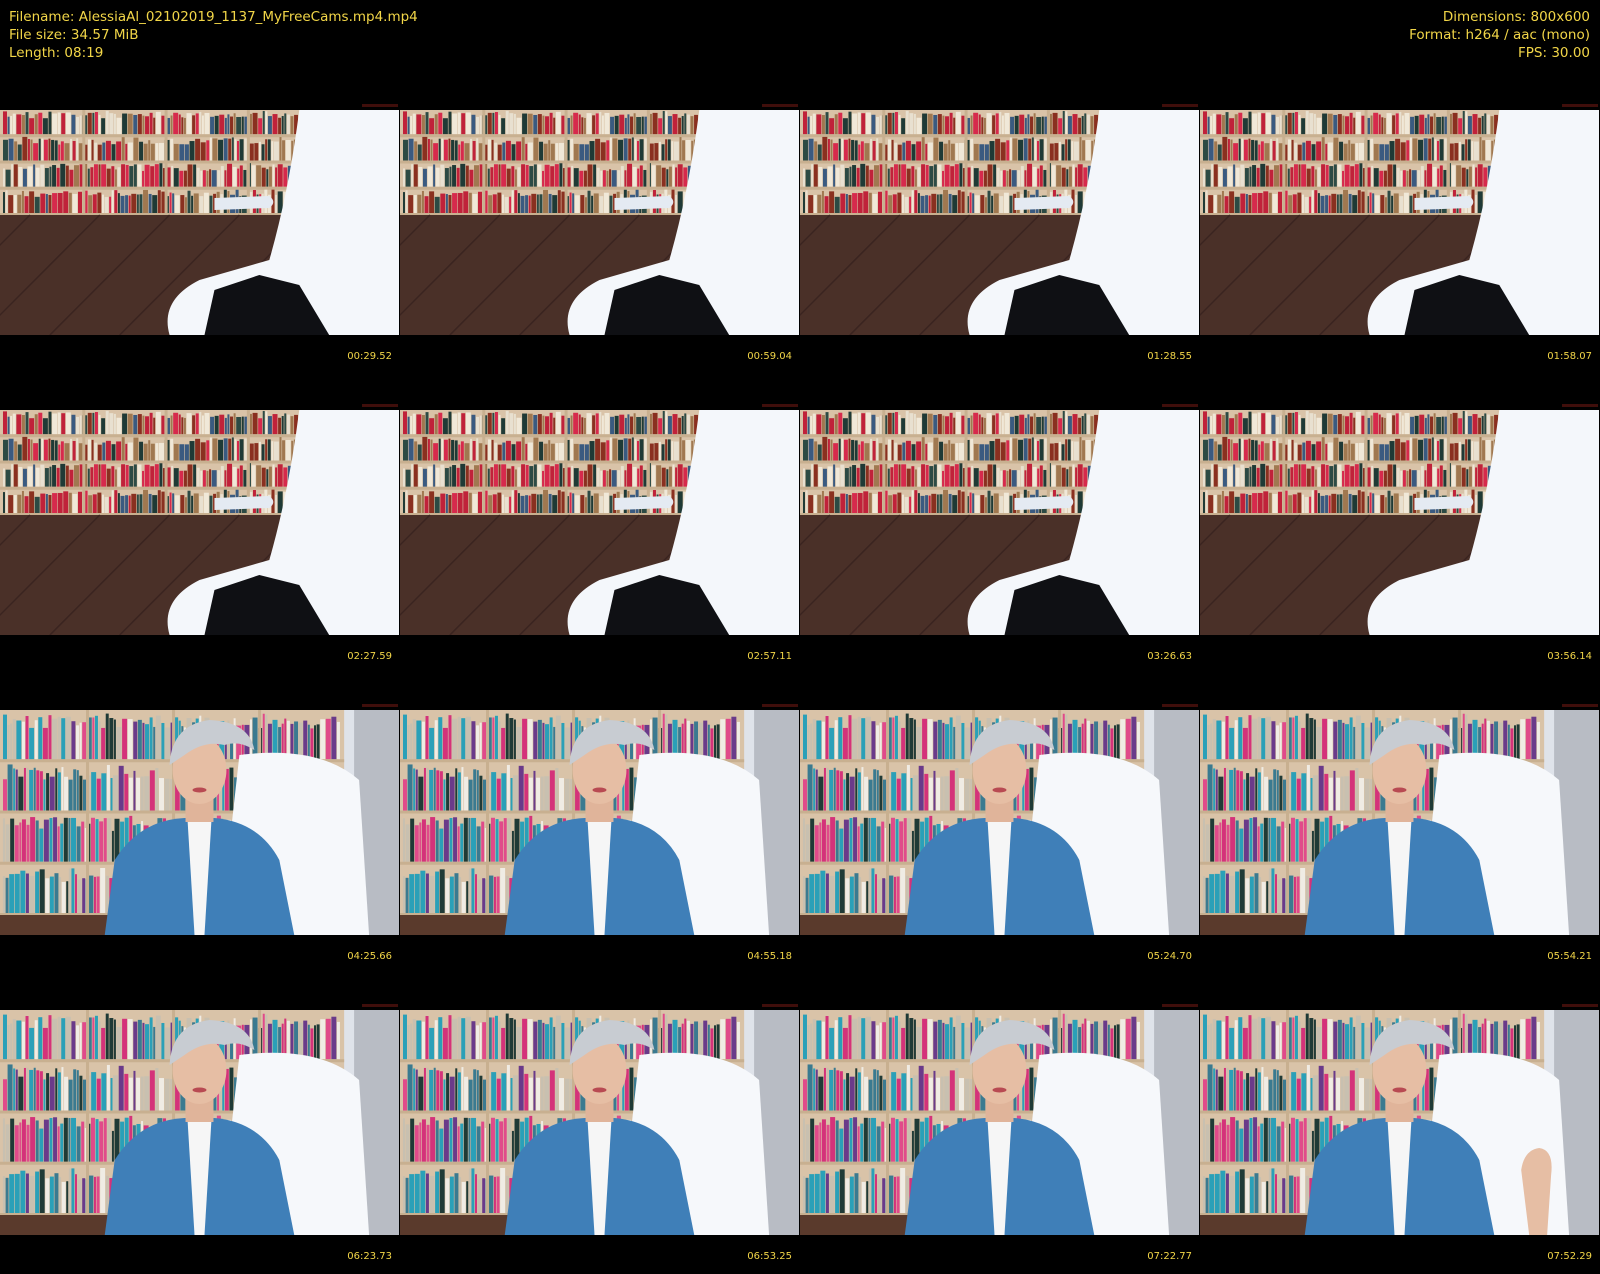 The height and width of the screenshot is (1274, 1600). What do you see at coordinates (1569, 1256) in the screenshot?
I see `timestamp-label: 07:52.29` at bounding box center [1569, 1256].